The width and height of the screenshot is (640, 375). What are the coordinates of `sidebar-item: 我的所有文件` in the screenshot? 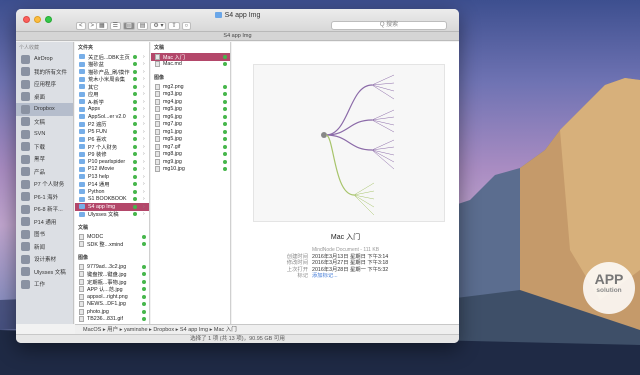 It's located at (44, 72).